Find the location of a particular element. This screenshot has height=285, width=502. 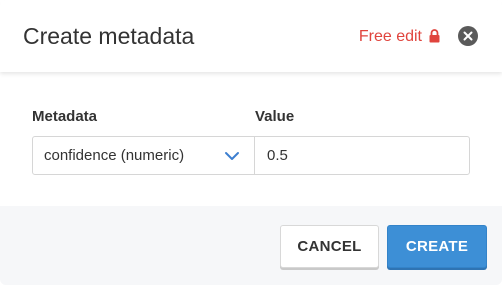

chevron-down-icon is located at coordinates (232, 156).